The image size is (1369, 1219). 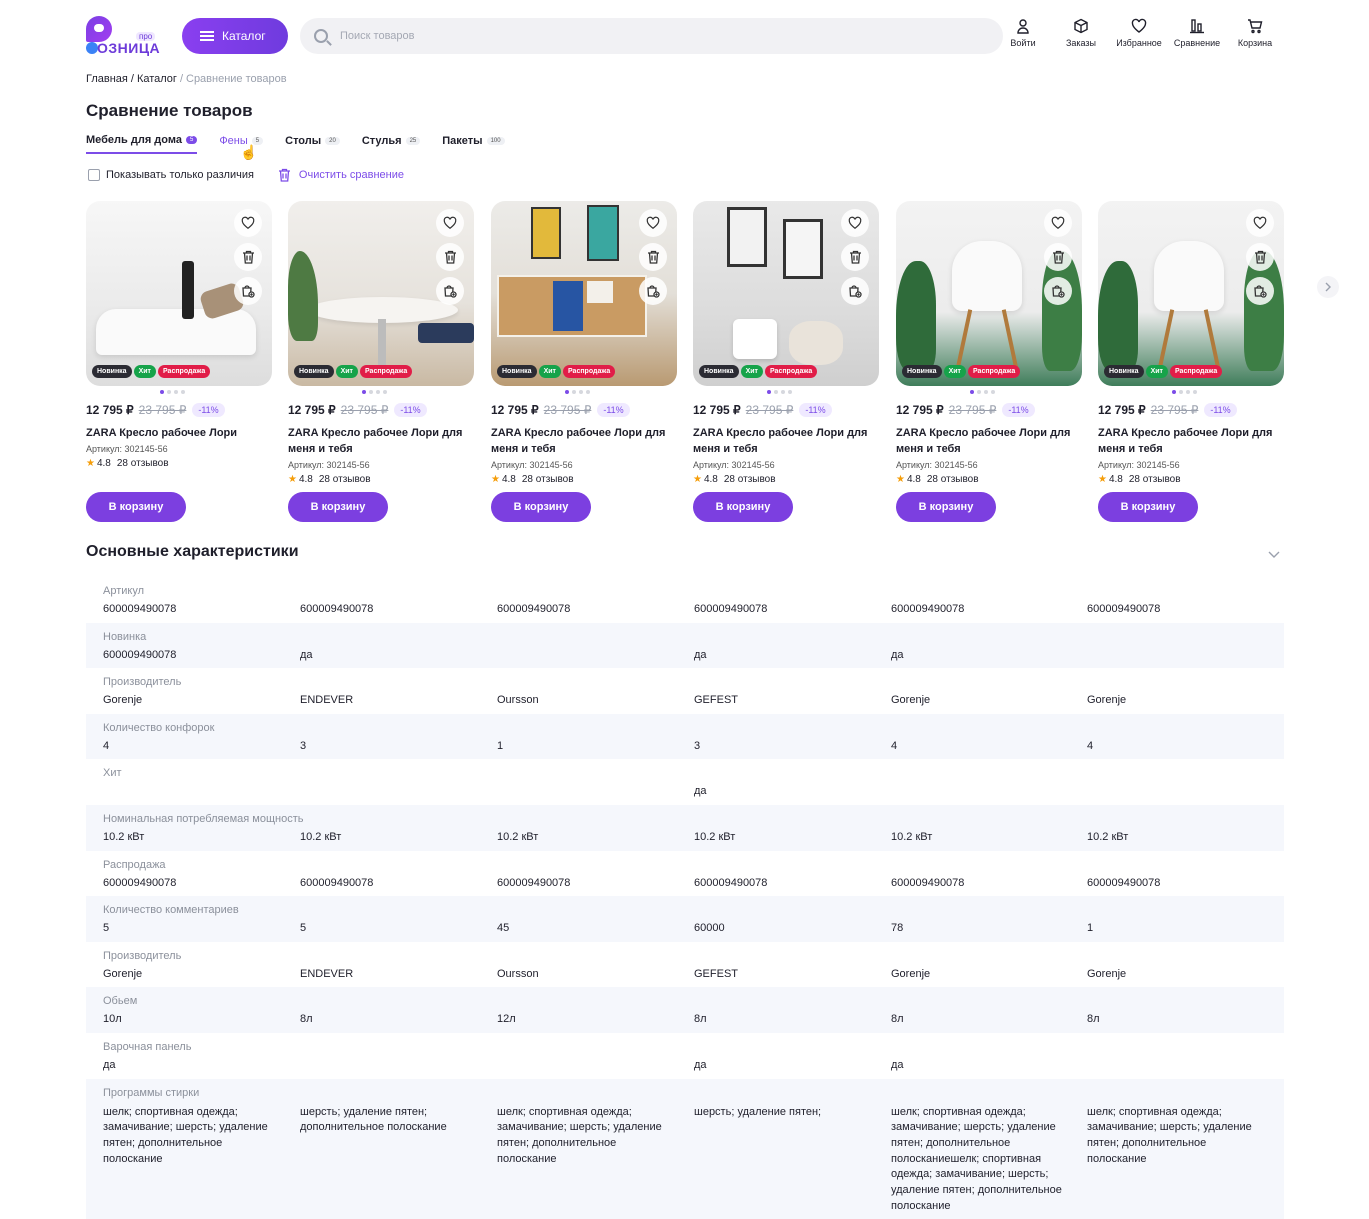 What do you see at coordinates (1090, 928) in the screenshot?
I see `spec-value: 1` at bounding box center [1090, 928].